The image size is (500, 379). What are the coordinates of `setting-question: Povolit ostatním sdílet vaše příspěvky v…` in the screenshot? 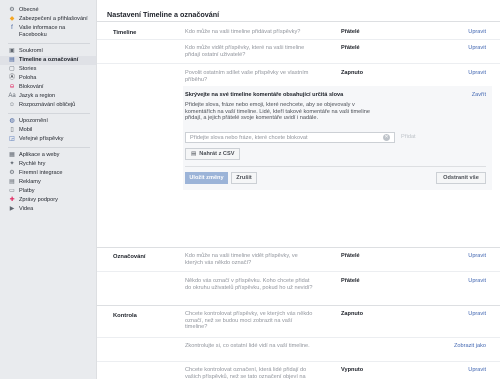 It's located at (247, 76).